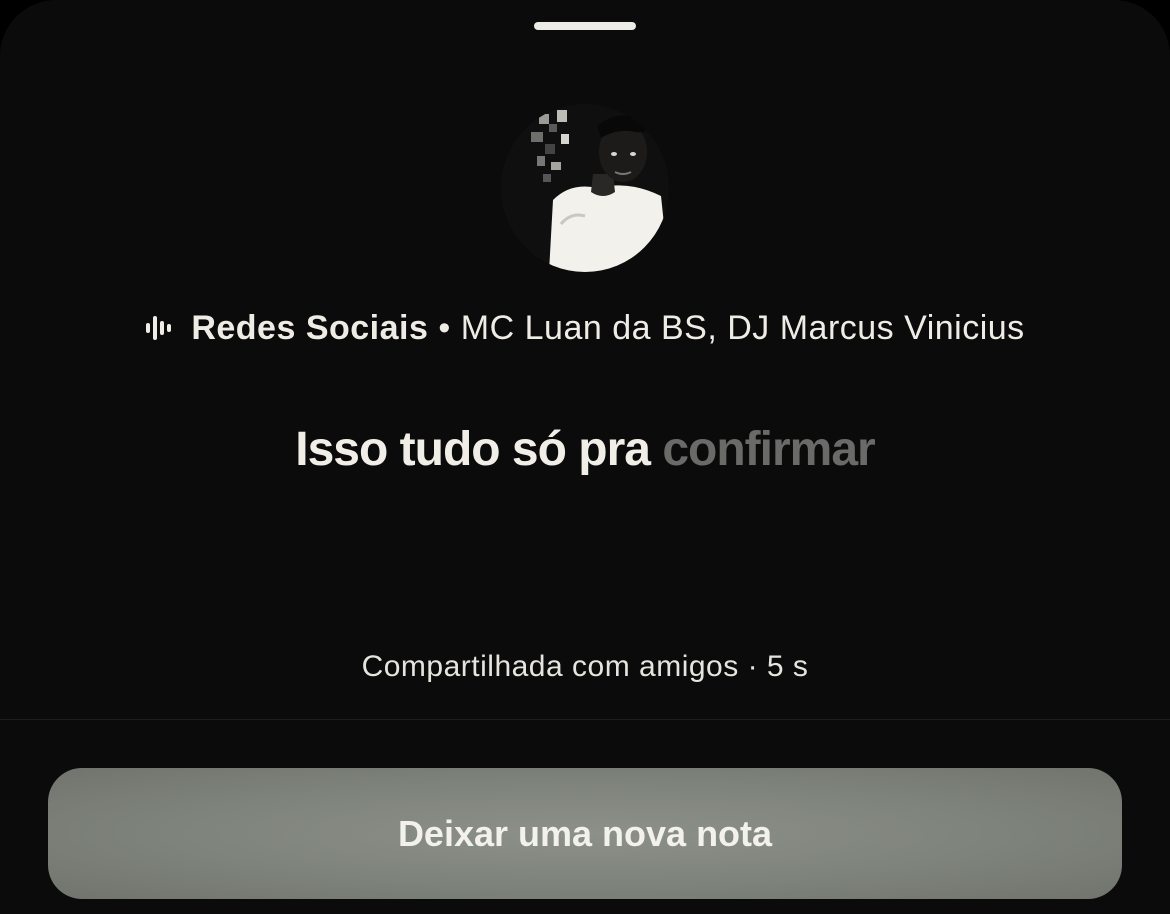 The width and height of the screenshot is (1170, 914). I want to click on avatar, so click(585, 188).